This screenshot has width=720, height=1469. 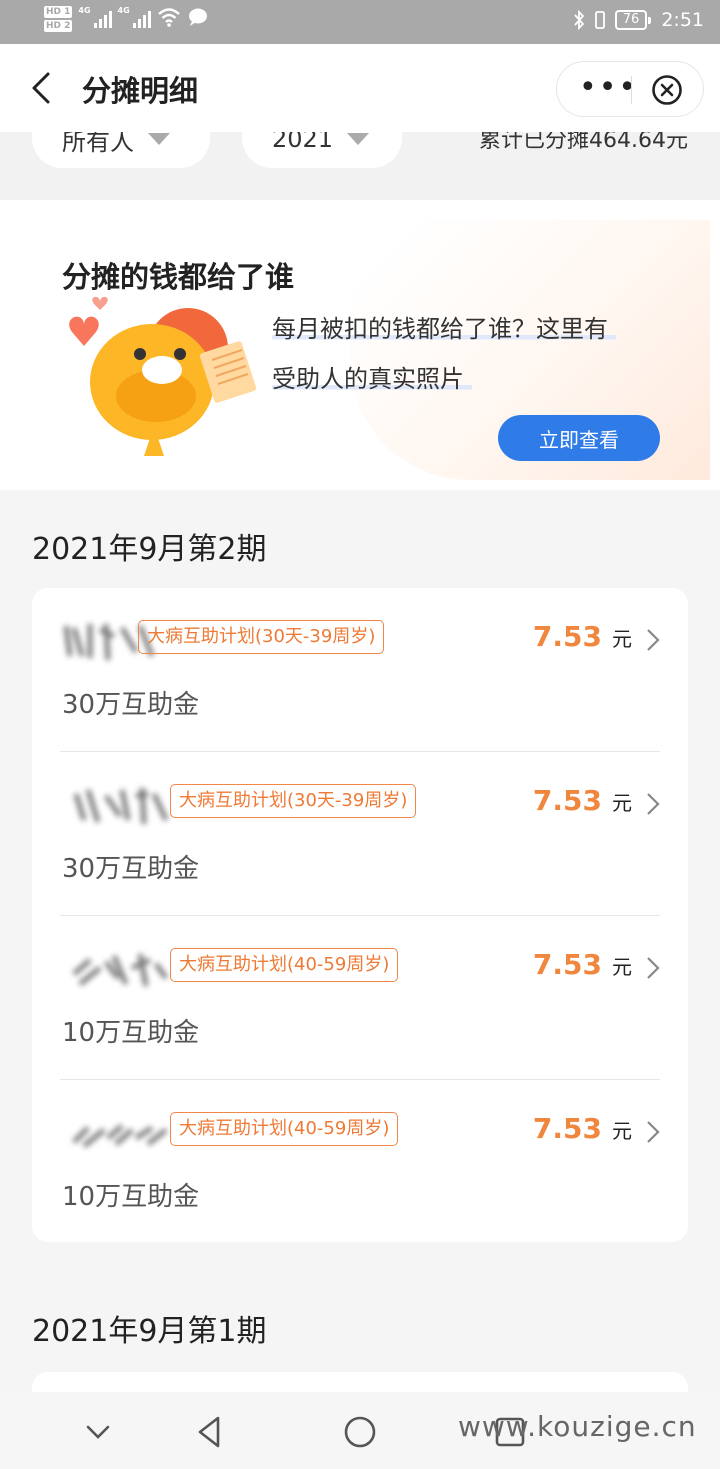 I want to click on bluetooth-icon, so click(x=579, y=20).